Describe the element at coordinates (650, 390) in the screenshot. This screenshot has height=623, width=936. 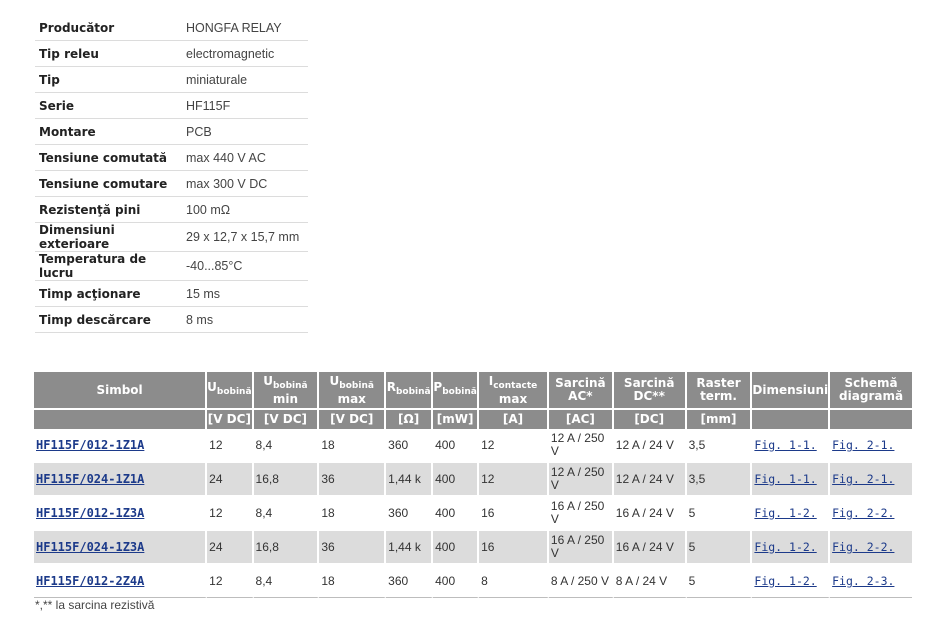
I see `col-sarcina-dc: Sarcină DC**` at that location.